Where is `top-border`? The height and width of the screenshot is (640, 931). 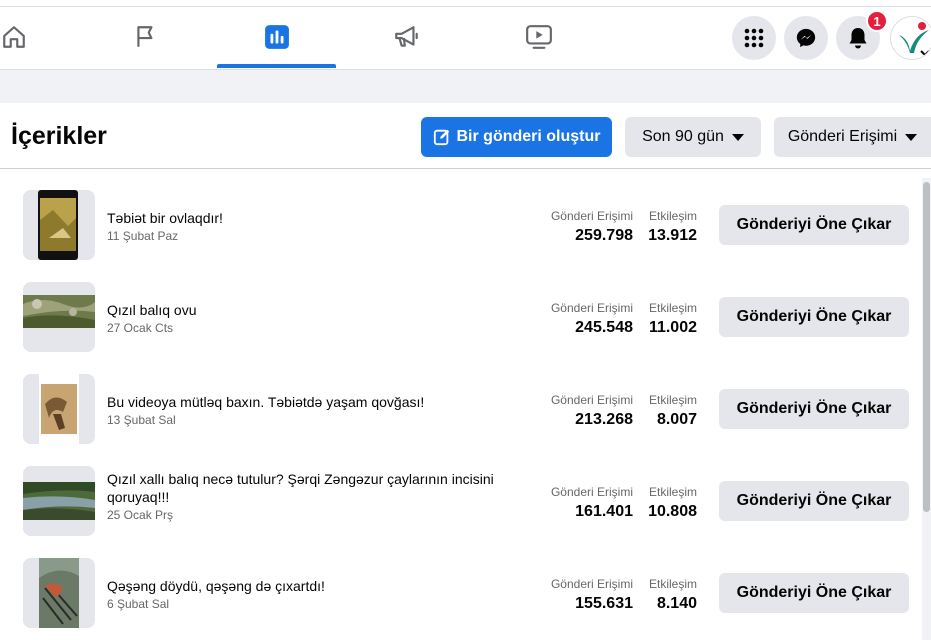 top-border is located at coordinates (465, 3).